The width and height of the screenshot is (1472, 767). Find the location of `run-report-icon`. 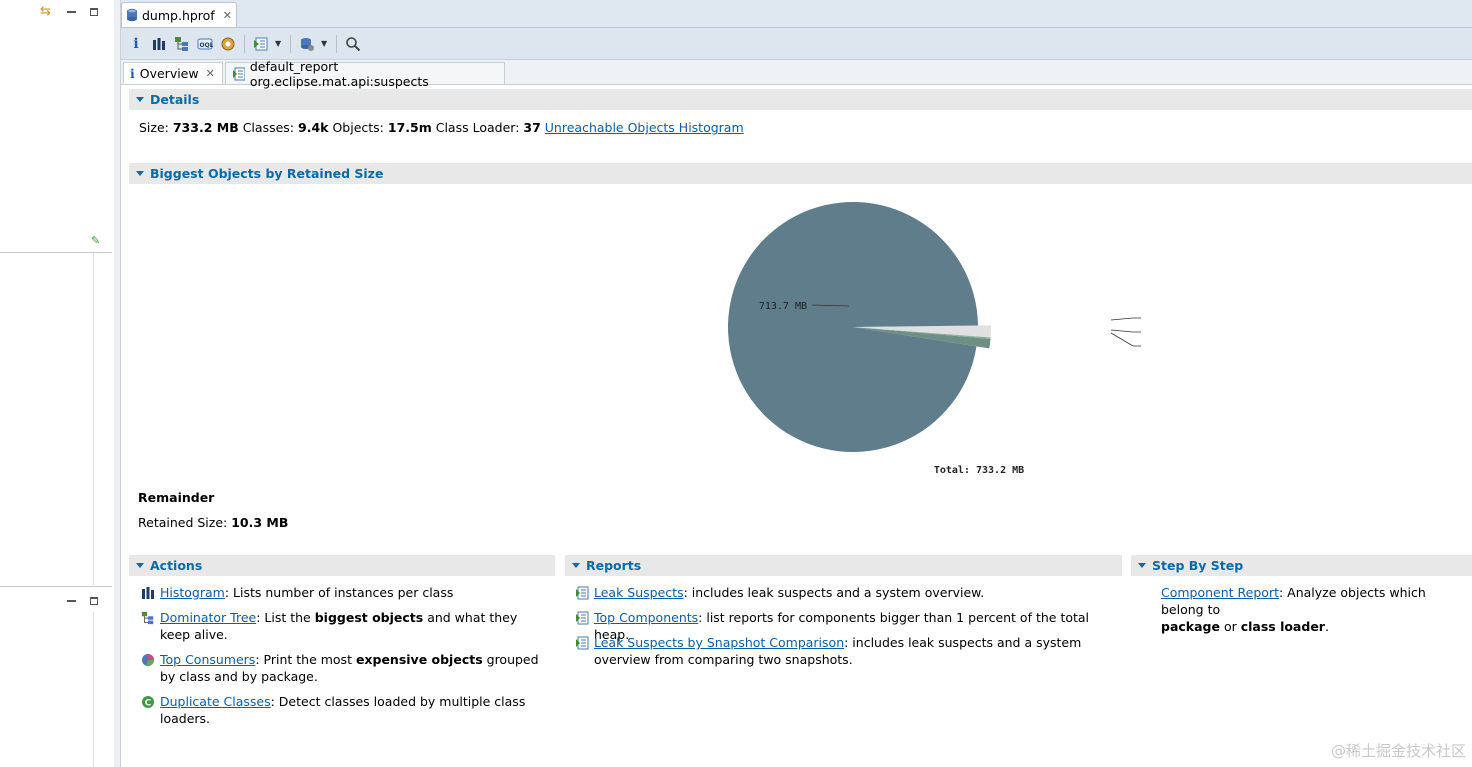

run-report-icon is located at coordinates (261, 44).